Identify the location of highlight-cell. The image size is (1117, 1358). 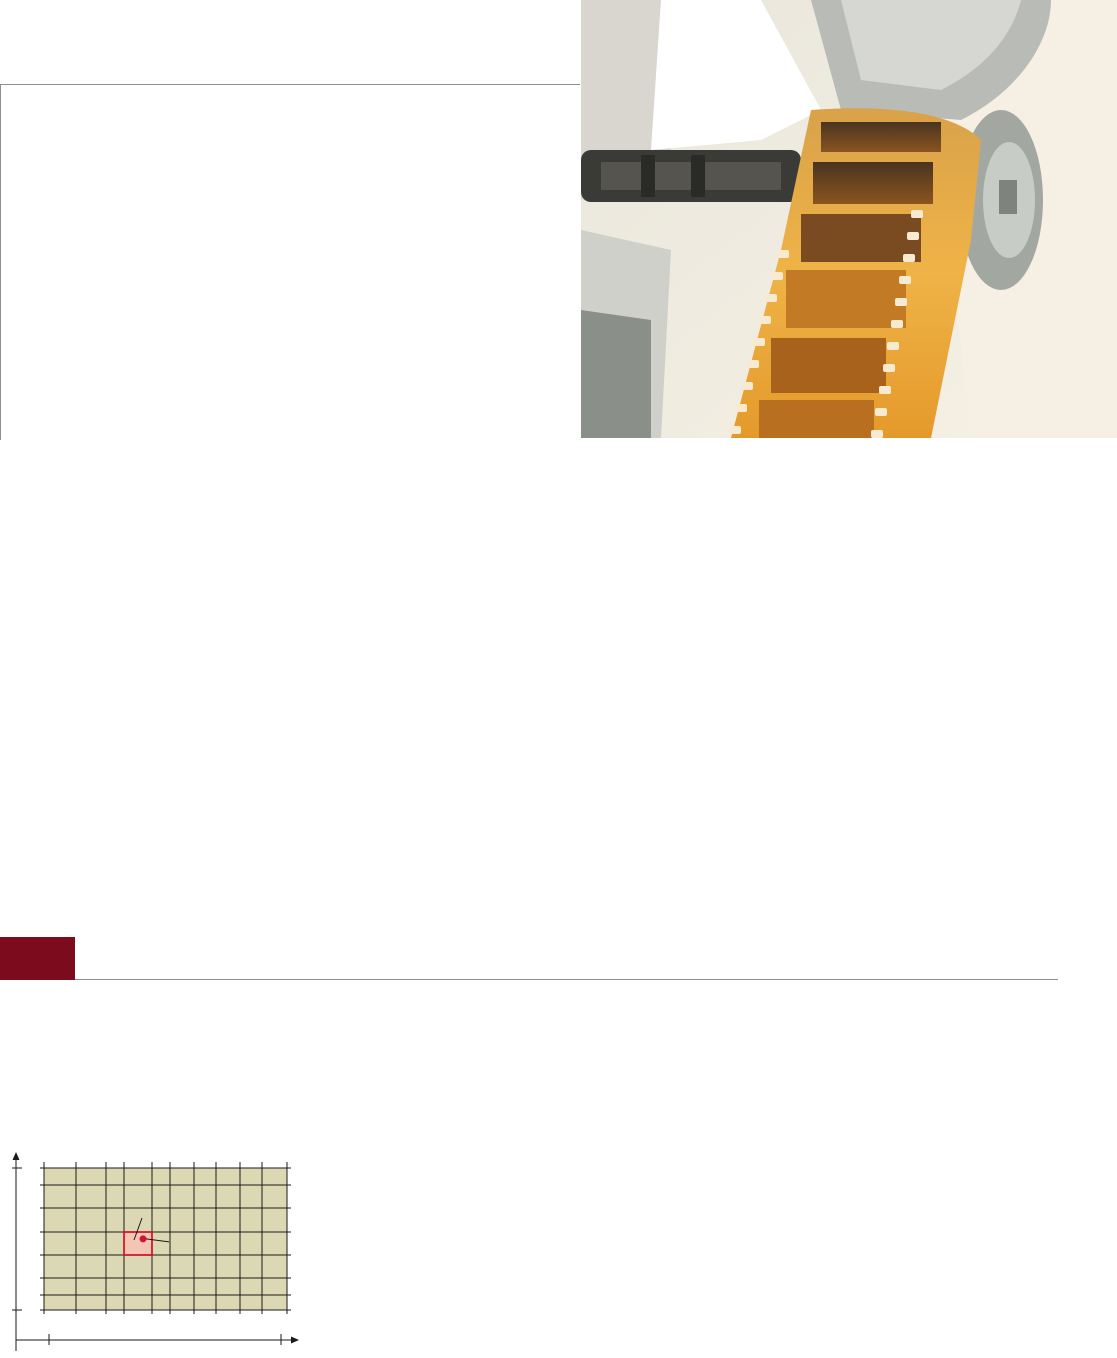
(138, 1243).